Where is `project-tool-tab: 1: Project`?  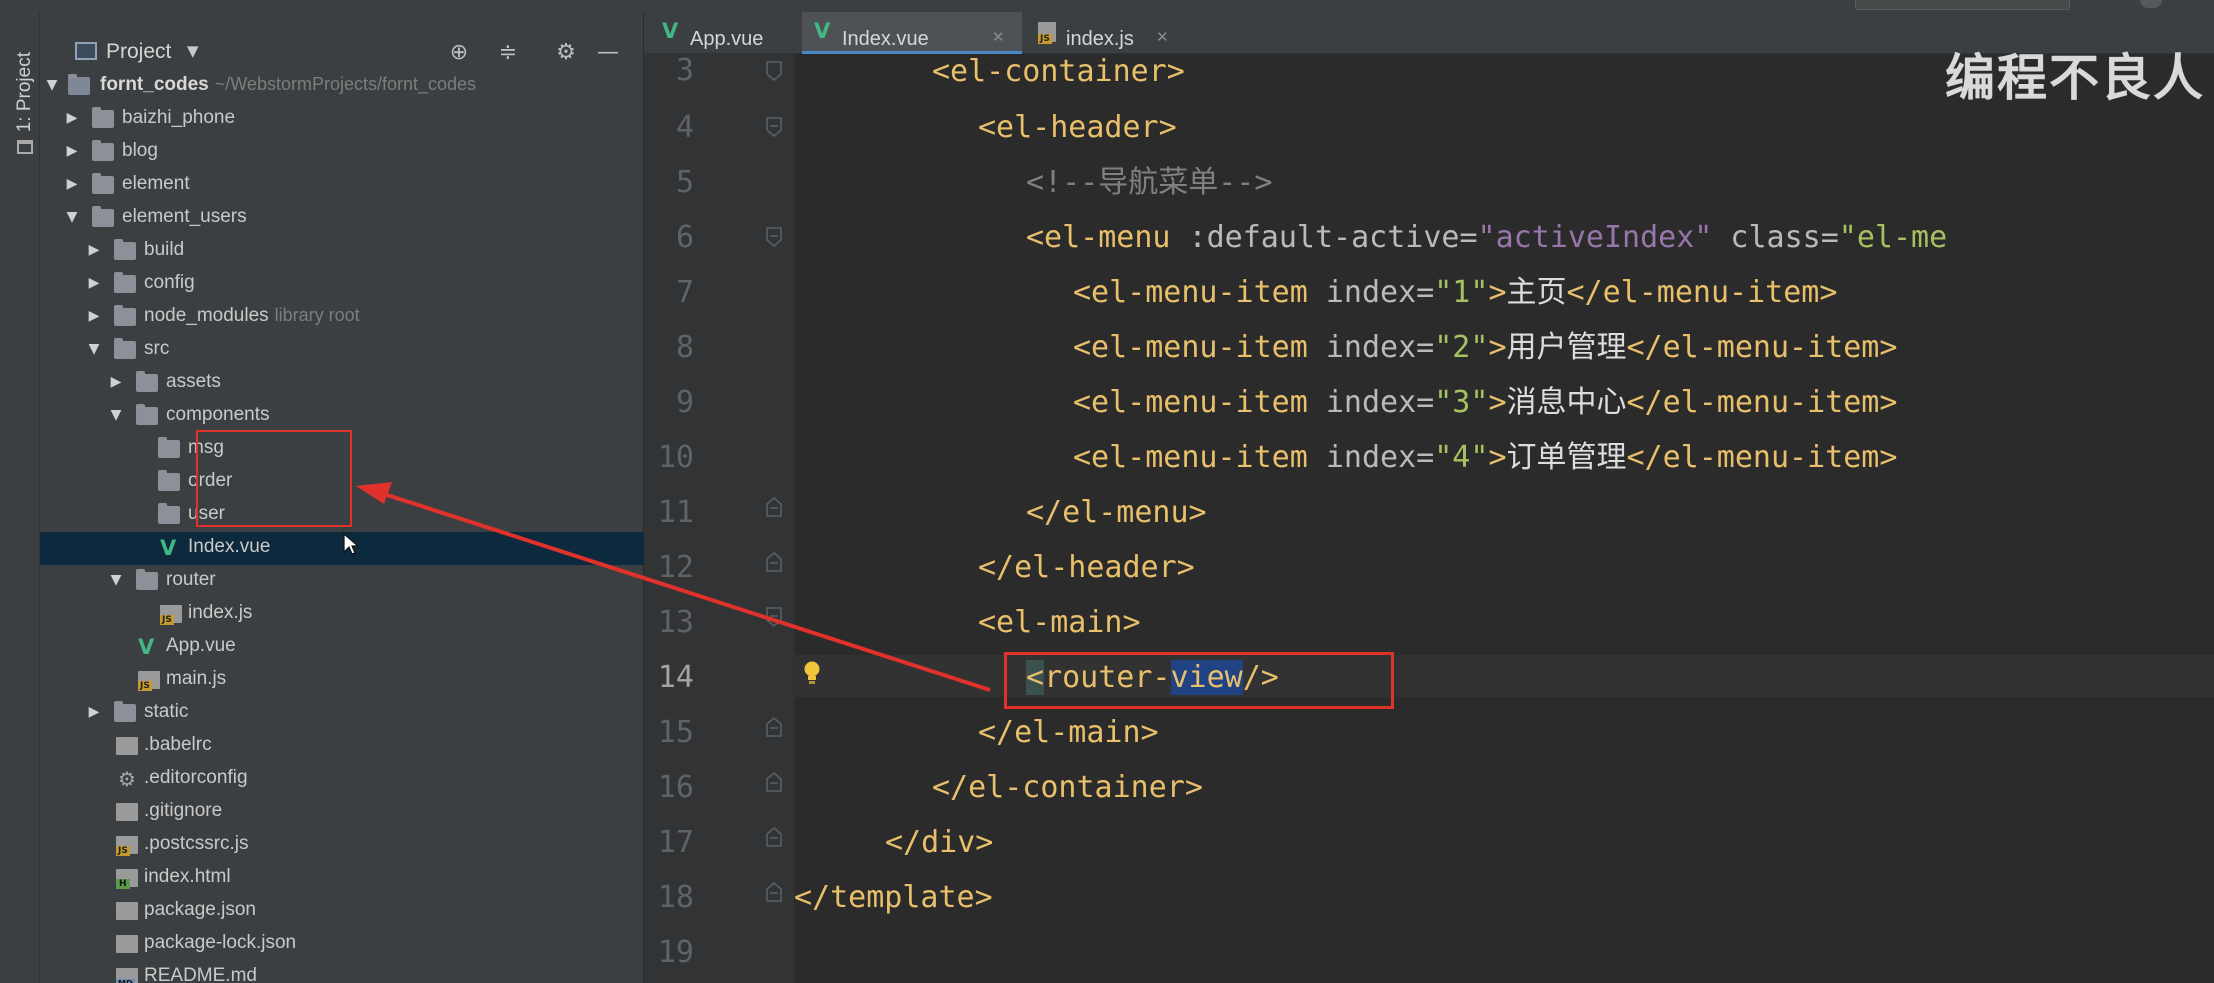
project-tool-tab: 1: Project is located at coordinates (21, 100).